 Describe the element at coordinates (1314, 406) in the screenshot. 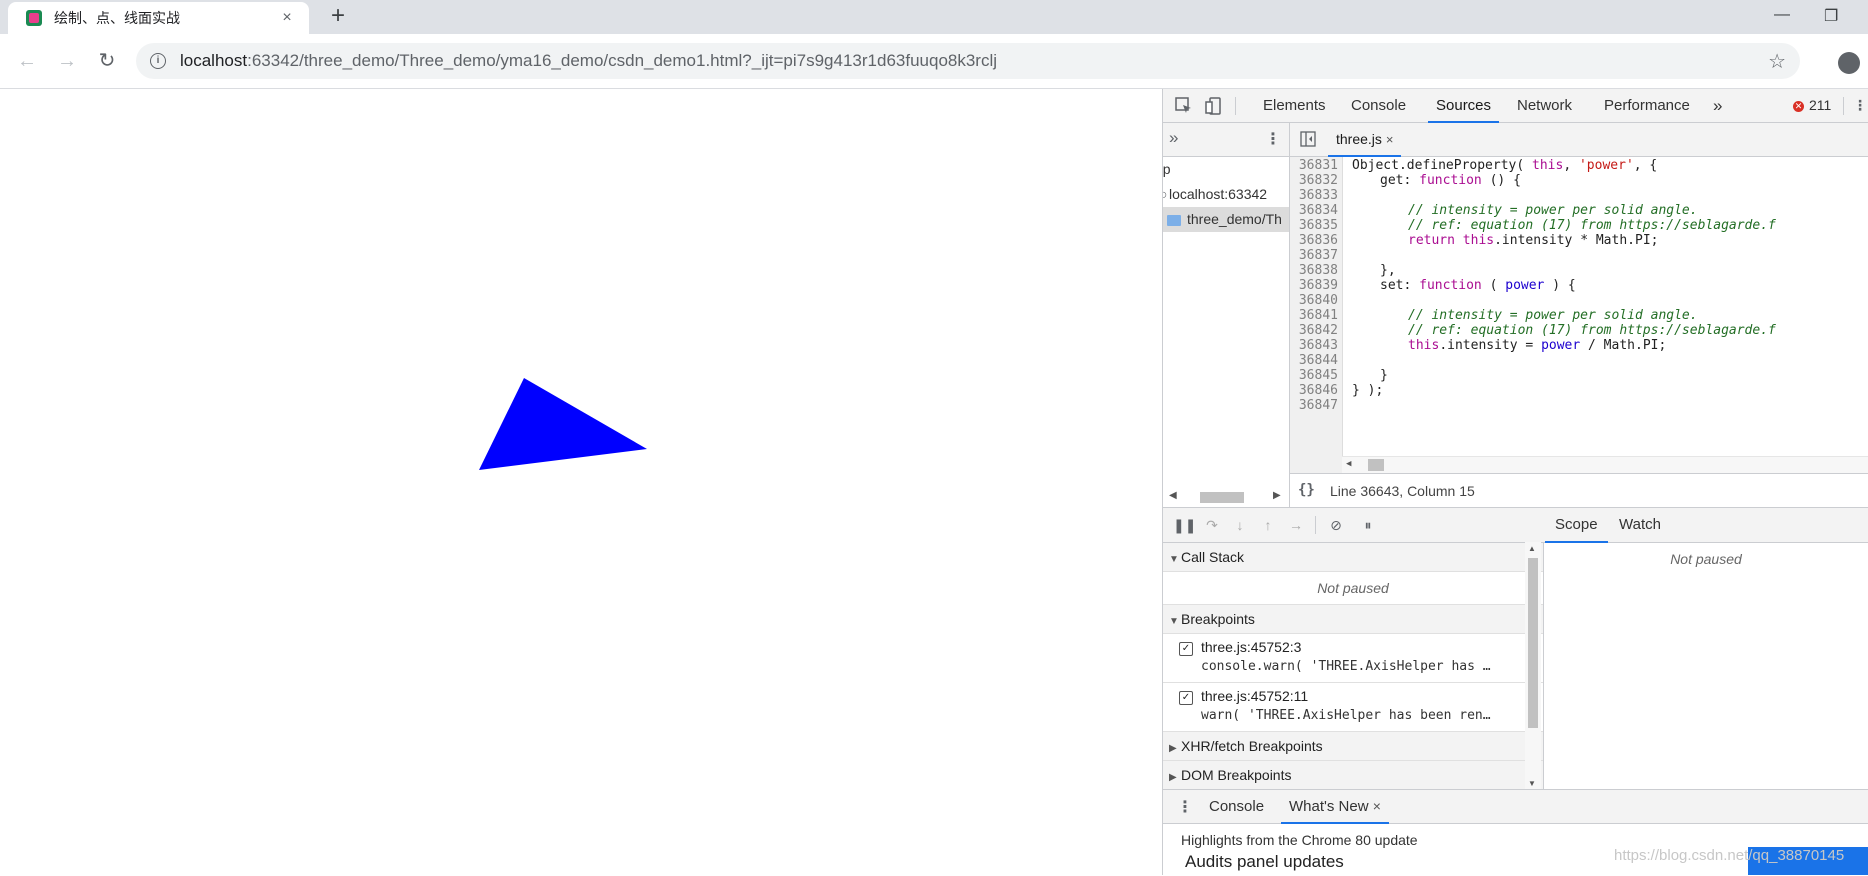

I see `line-number: 36847` at that location.